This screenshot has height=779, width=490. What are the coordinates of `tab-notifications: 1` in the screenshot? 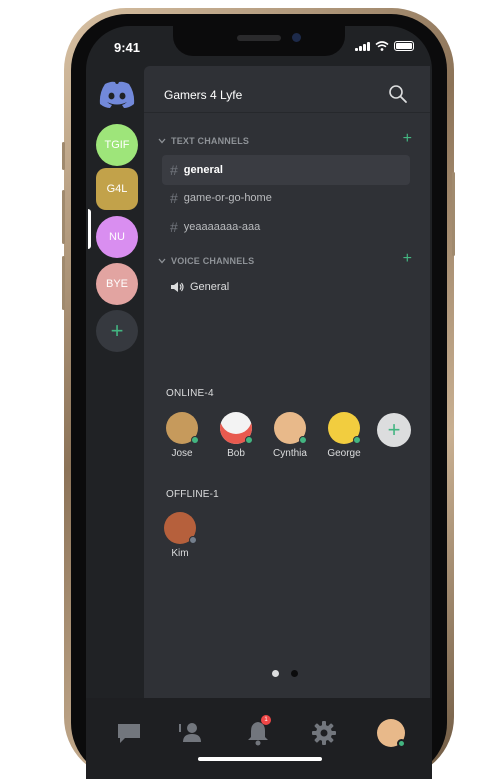 It's located at (258, 731).